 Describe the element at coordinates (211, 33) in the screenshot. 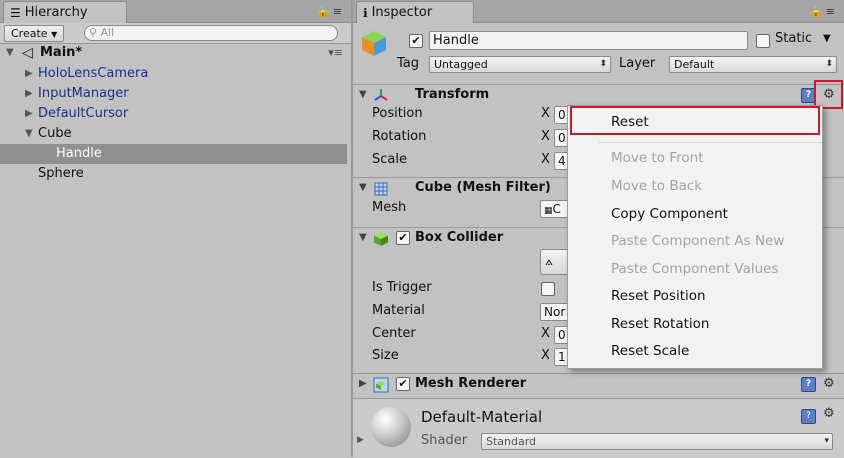

I see `search-input: ⚲ All` at that location.